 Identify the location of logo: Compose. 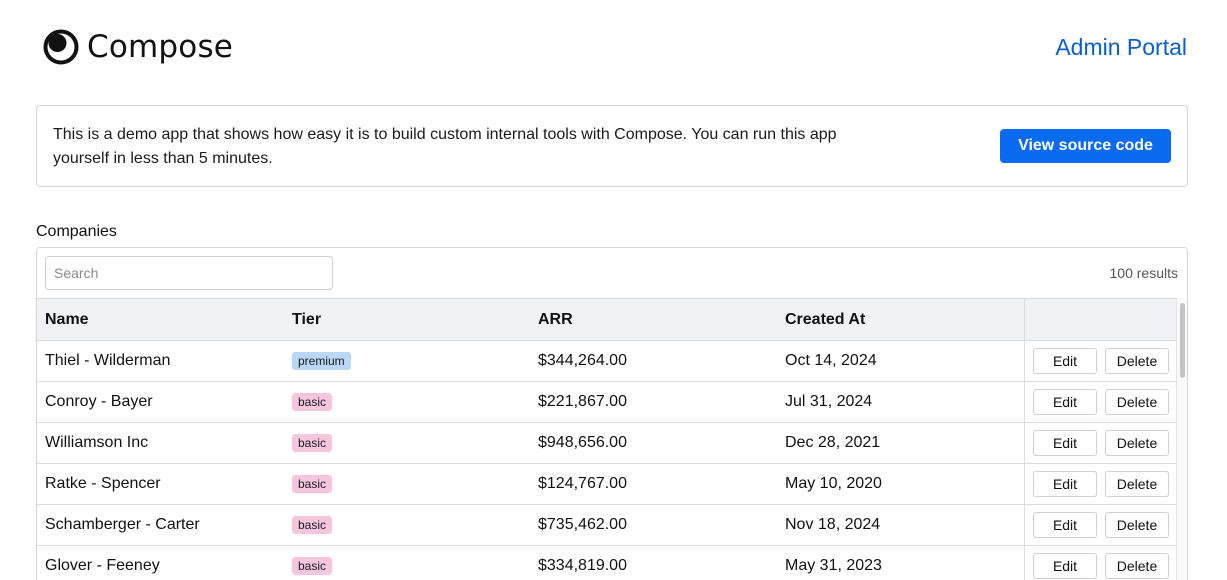
(138, 47).